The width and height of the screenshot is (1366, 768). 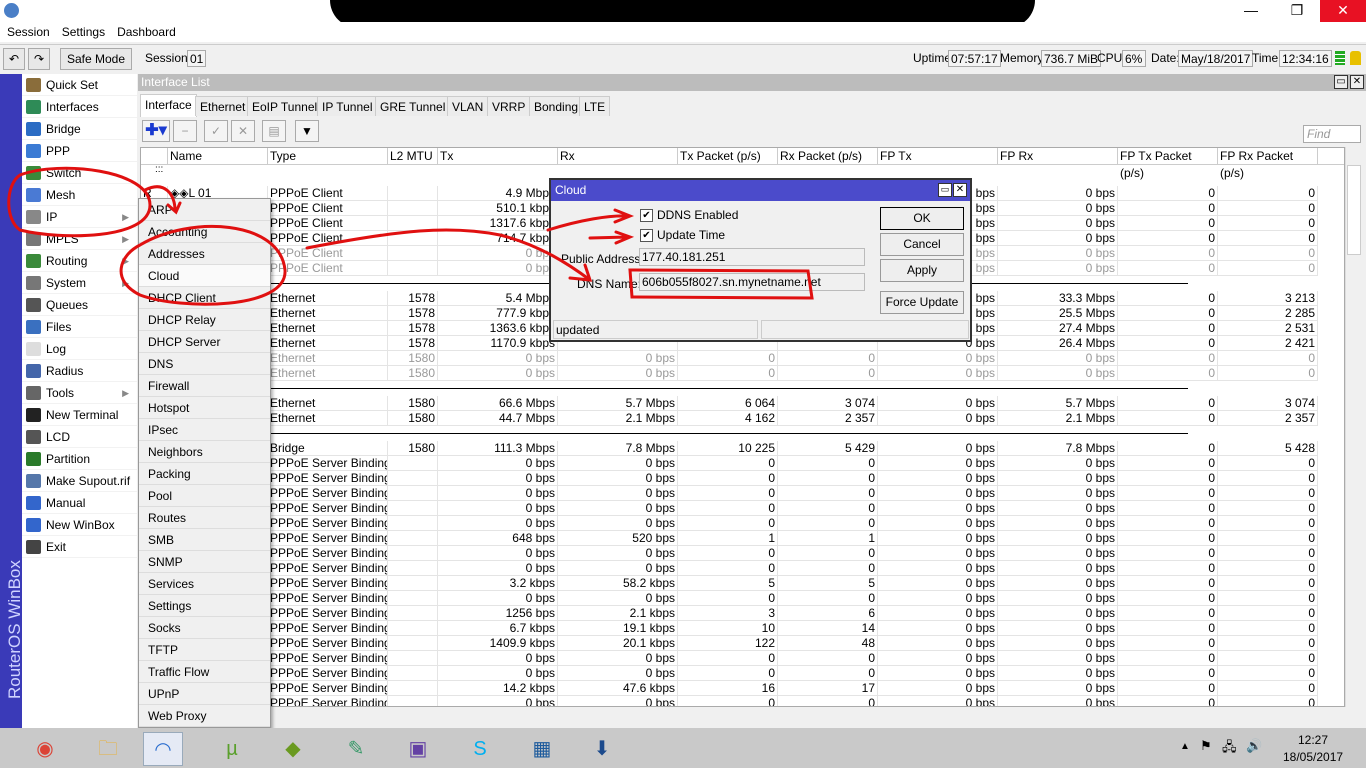 What do you see at coordinates (79, 85) in the screenshot?
I see `sidebar-item-quick-set: Quick Set` at bounding box center [79, 85].